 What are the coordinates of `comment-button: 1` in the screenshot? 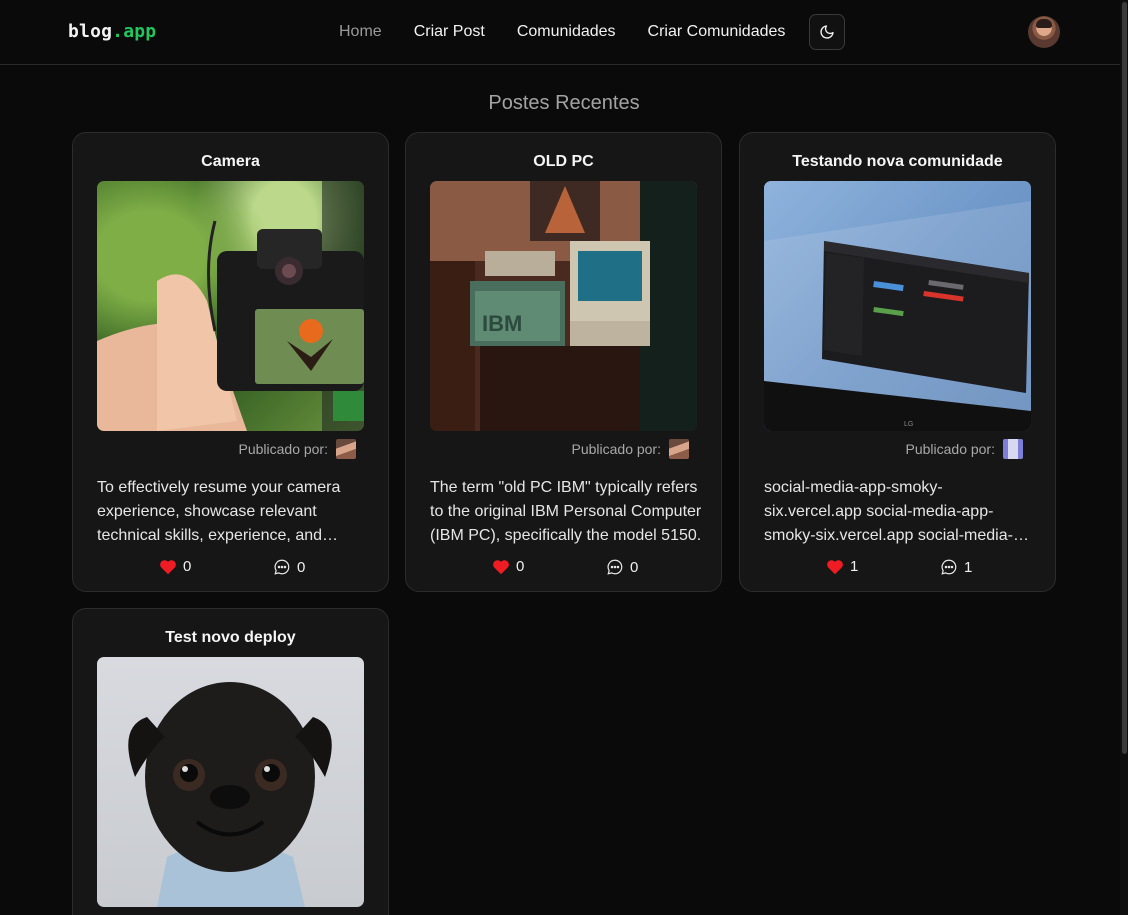 It's located at (956, 567).